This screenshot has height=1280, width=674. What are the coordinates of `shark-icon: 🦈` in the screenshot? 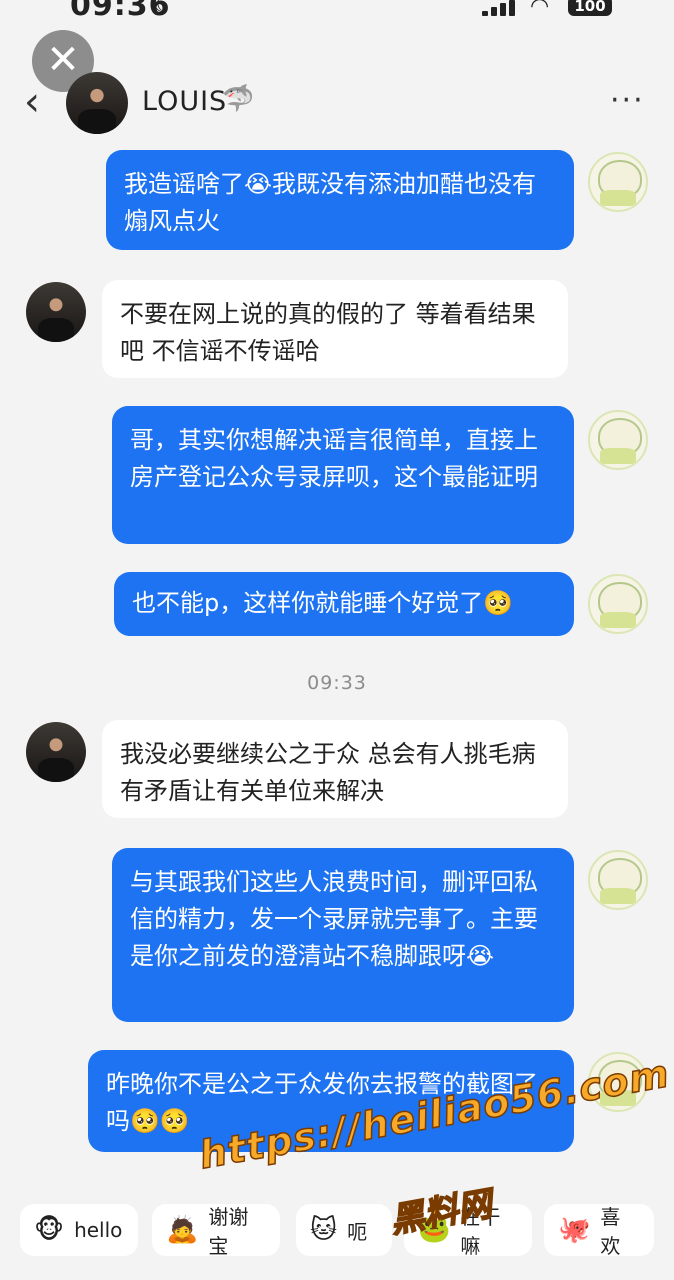 It's located at (238, 99).